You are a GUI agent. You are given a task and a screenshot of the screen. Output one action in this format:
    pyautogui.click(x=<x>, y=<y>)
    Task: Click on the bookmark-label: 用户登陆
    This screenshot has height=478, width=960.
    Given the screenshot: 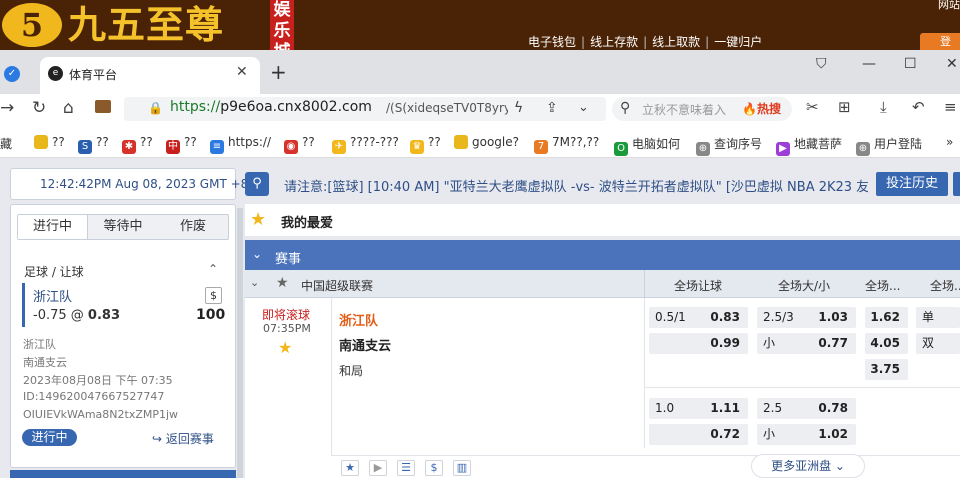 What is the action you would take?
    pyautogui.click(x=898, y=144)
    